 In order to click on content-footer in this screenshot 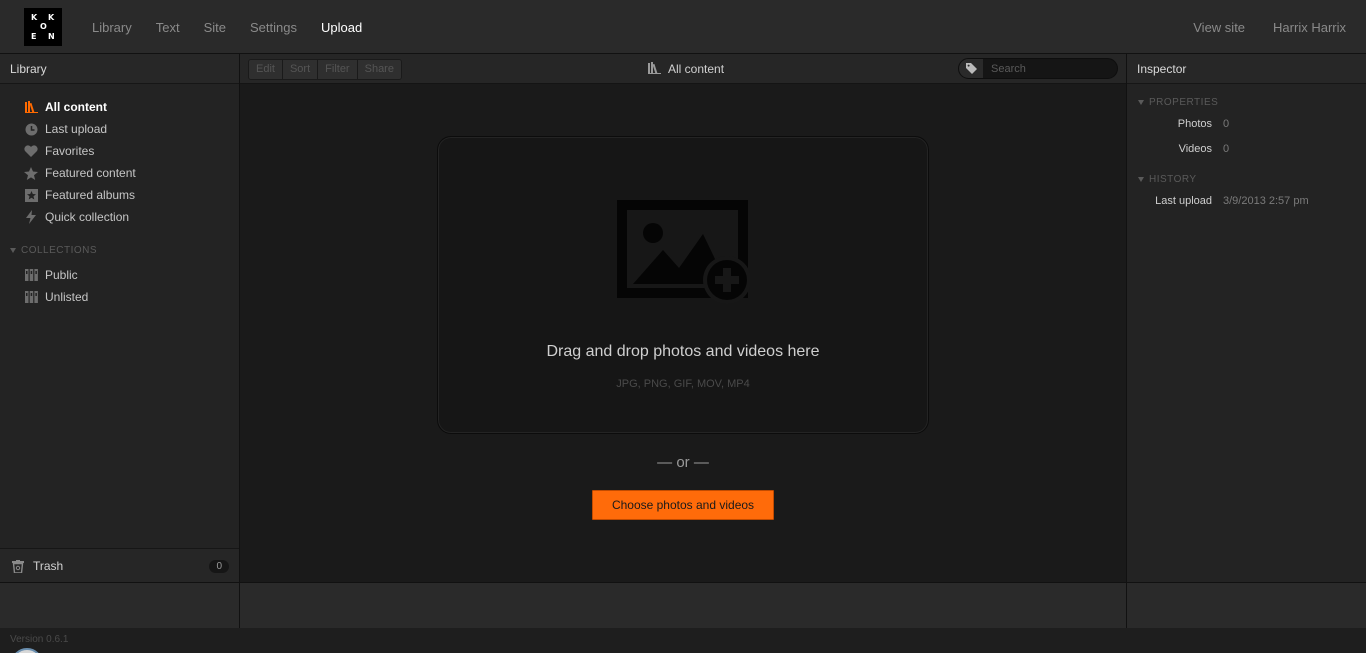, I will do `click(683, 605)`.